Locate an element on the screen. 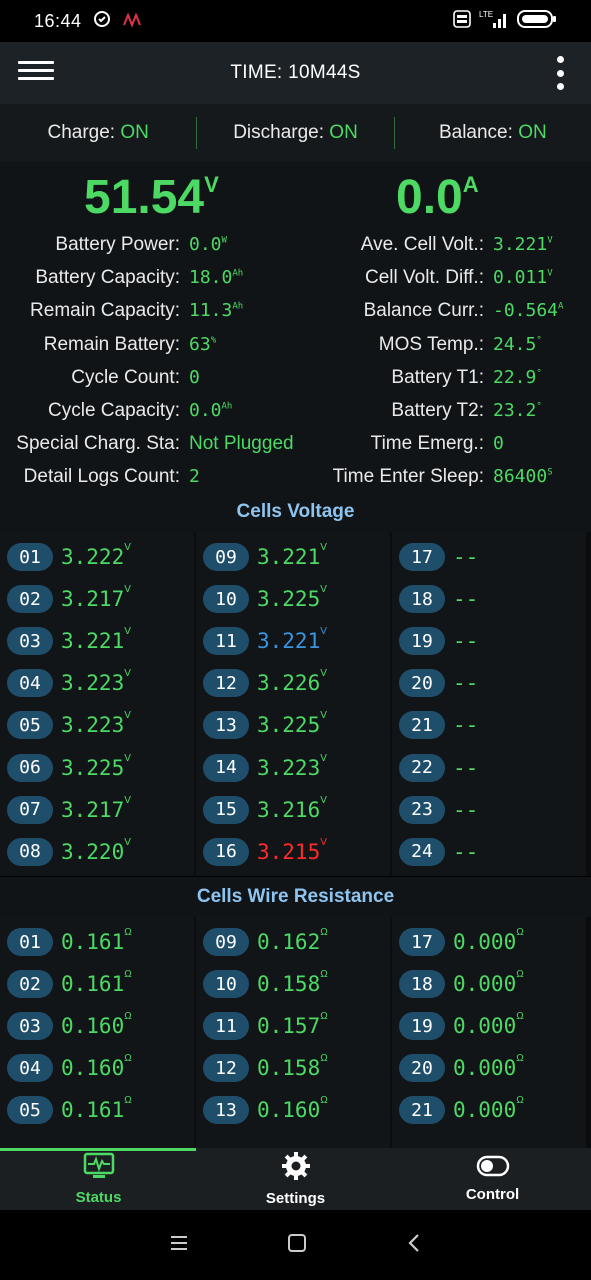  stat-unit: ° is located at coordinates (539, 340).